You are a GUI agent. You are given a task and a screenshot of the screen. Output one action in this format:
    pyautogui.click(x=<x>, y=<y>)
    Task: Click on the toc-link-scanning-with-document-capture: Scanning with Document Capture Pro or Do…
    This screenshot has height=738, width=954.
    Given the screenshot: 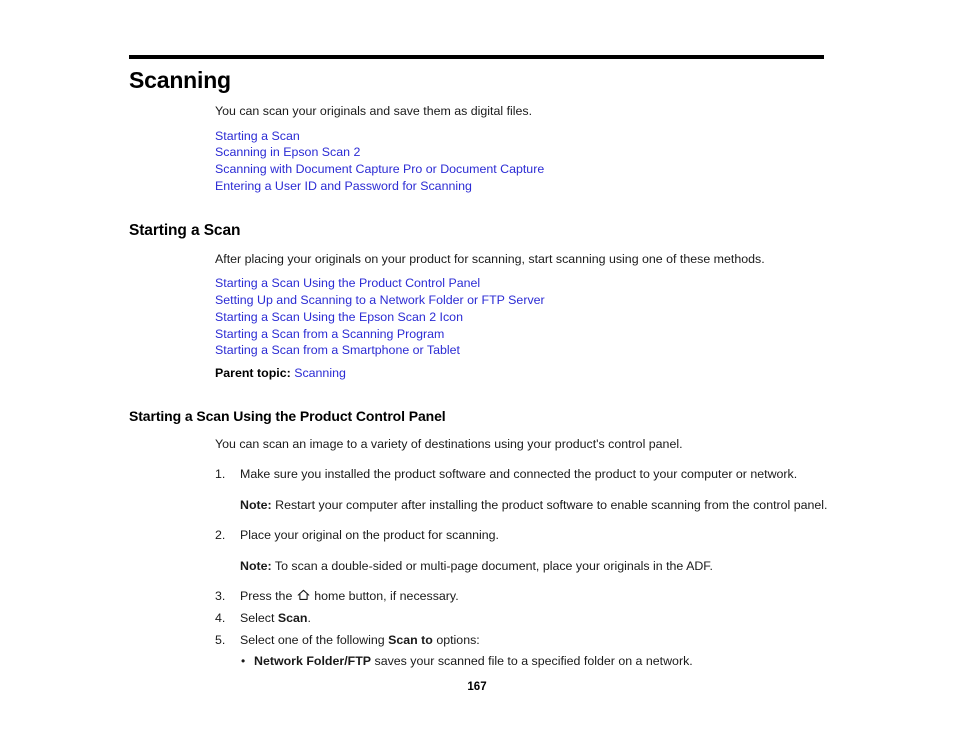 What is the action you would take?
    pyautogui.click(x=522, y=169)
    